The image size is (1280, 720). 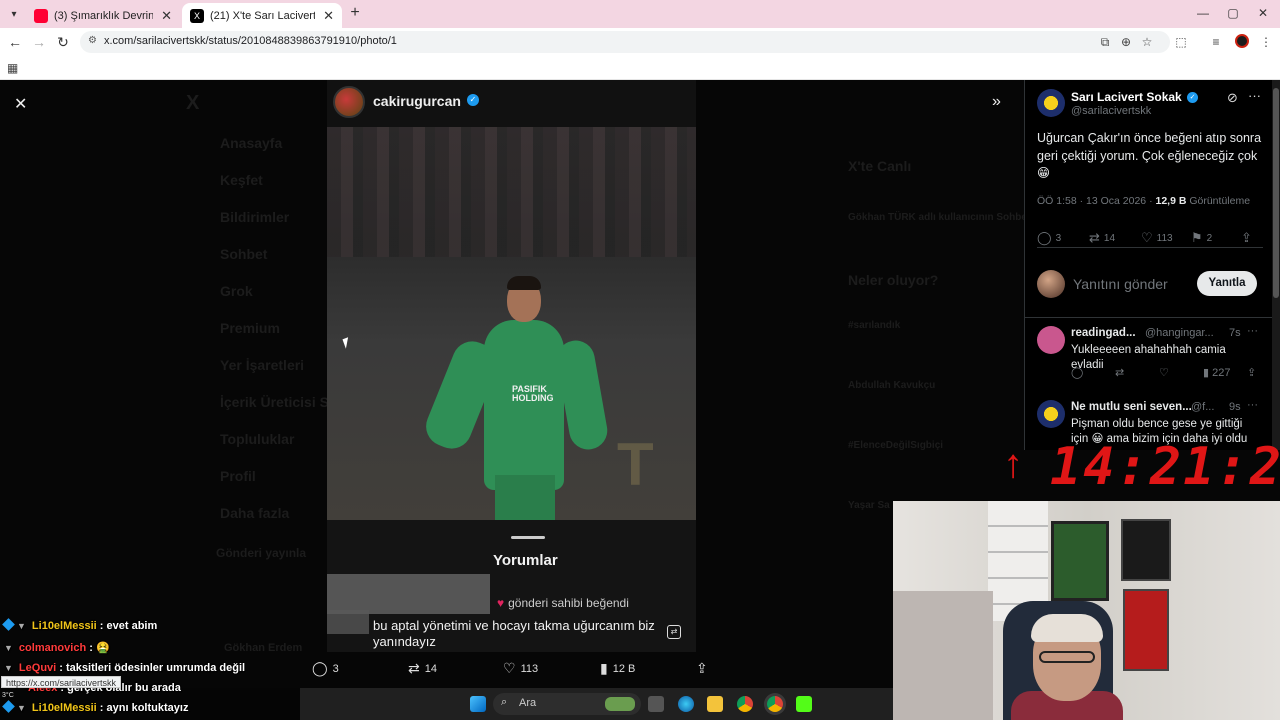 What do you see at coordinates (1067, 657) in the screenshot?
I see `glasses` at bounding box center [1067, 657].